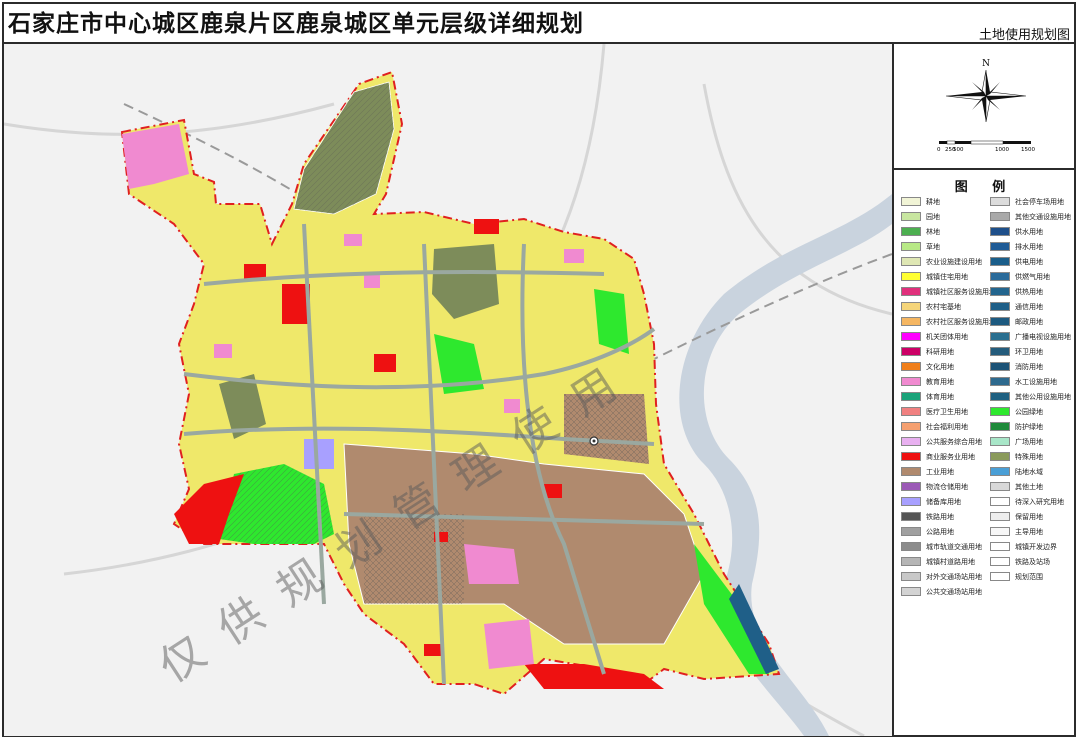 The height and width of the screenshot is (741, 1080). What do you see at coordinates (491, 564) in the screenshot?
I see `education-center` at bounding box center [491, 564].